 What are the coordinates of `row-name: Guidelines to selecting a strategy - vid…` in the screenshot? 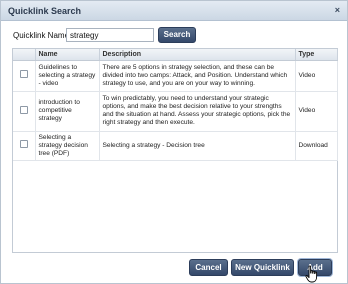 It's located at (67, 76).